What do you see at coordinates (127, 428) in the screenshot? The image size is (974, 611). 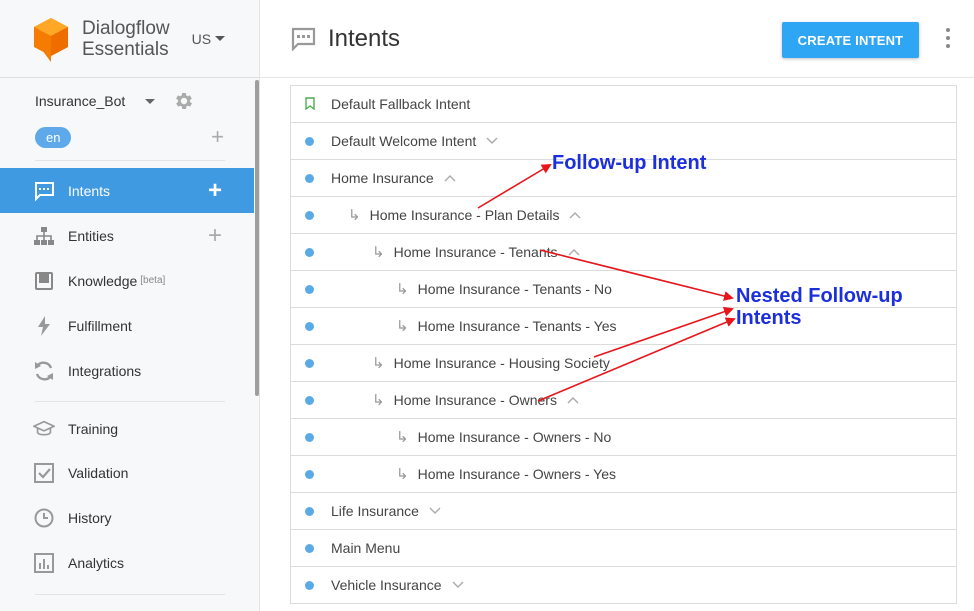 I see `sidebar-item-training: Training` at bounding box center [127, 428].